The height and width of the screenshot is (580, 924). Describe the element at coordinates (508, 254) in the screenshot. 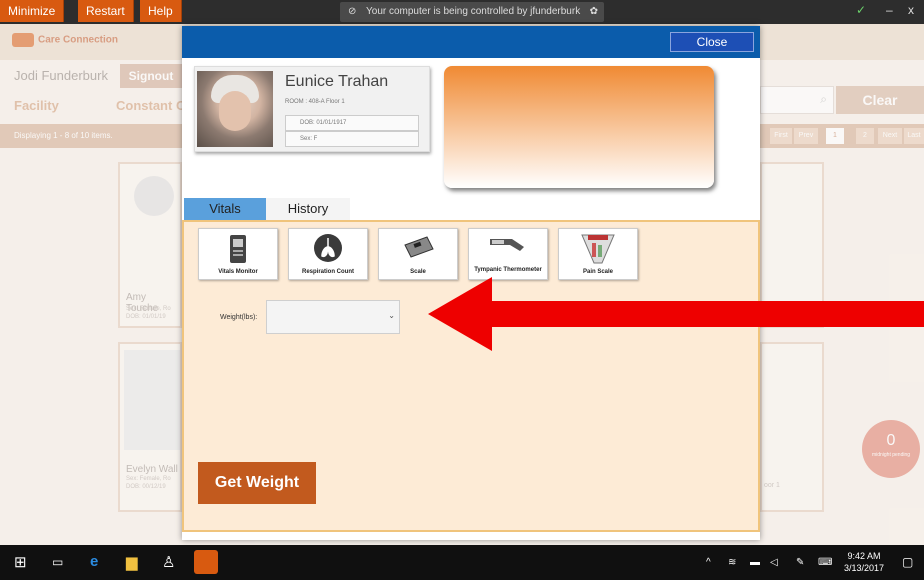

I see `tympanic-thermometer-button: Tympanic Thermometer` at that location.